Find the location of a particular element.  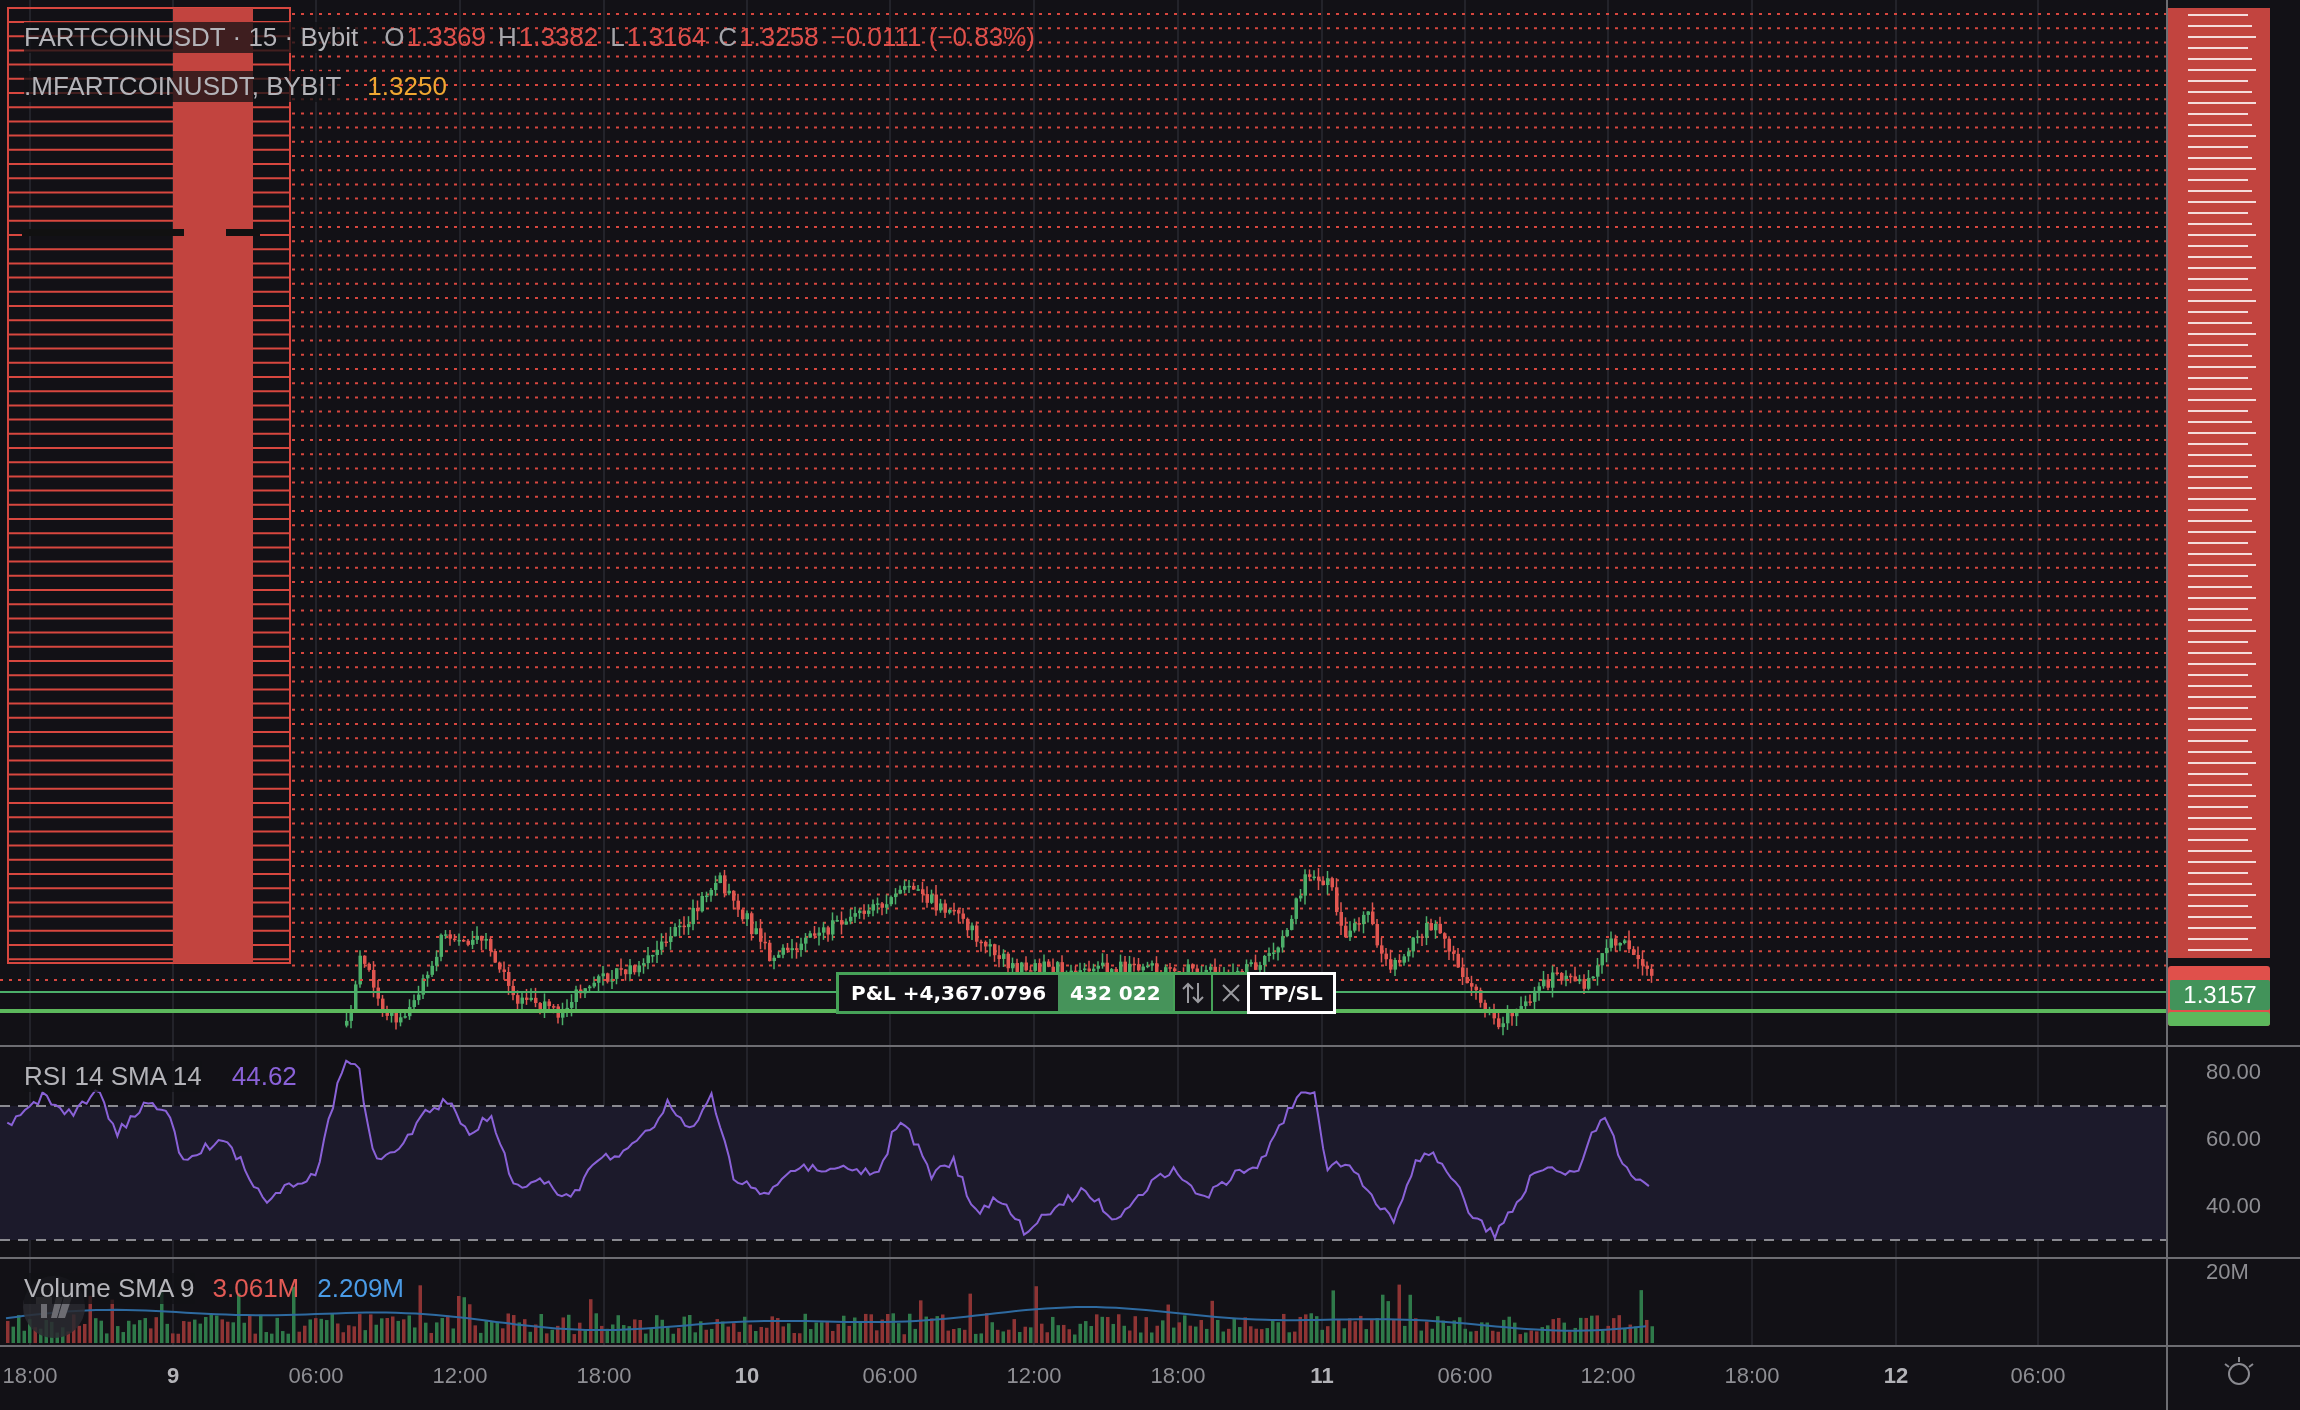

price-change: −0.0111 (−0.83%) is located at coordinates (932, 37).